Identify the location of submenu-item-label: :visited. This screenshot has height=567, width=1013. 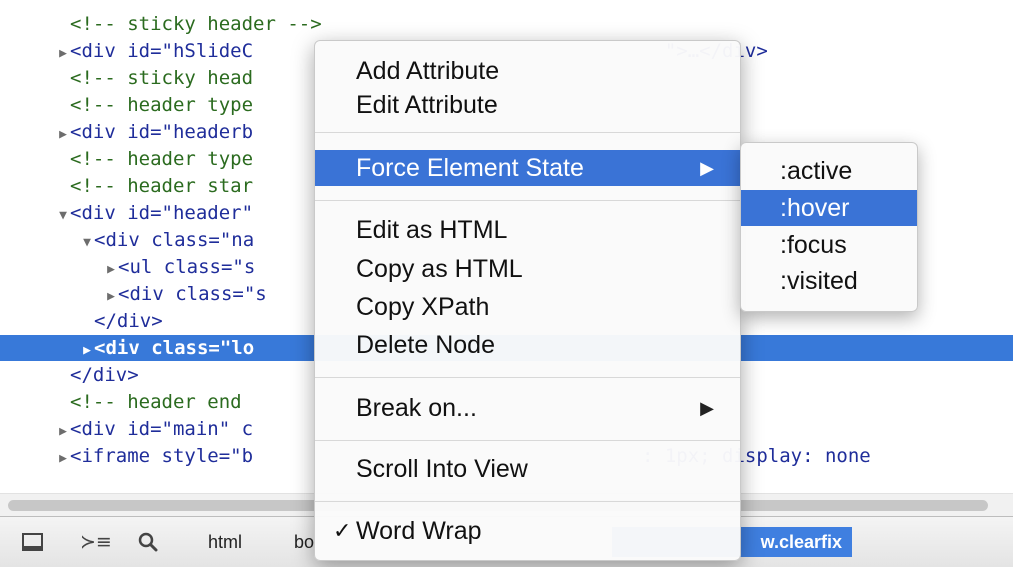
(819, 281).